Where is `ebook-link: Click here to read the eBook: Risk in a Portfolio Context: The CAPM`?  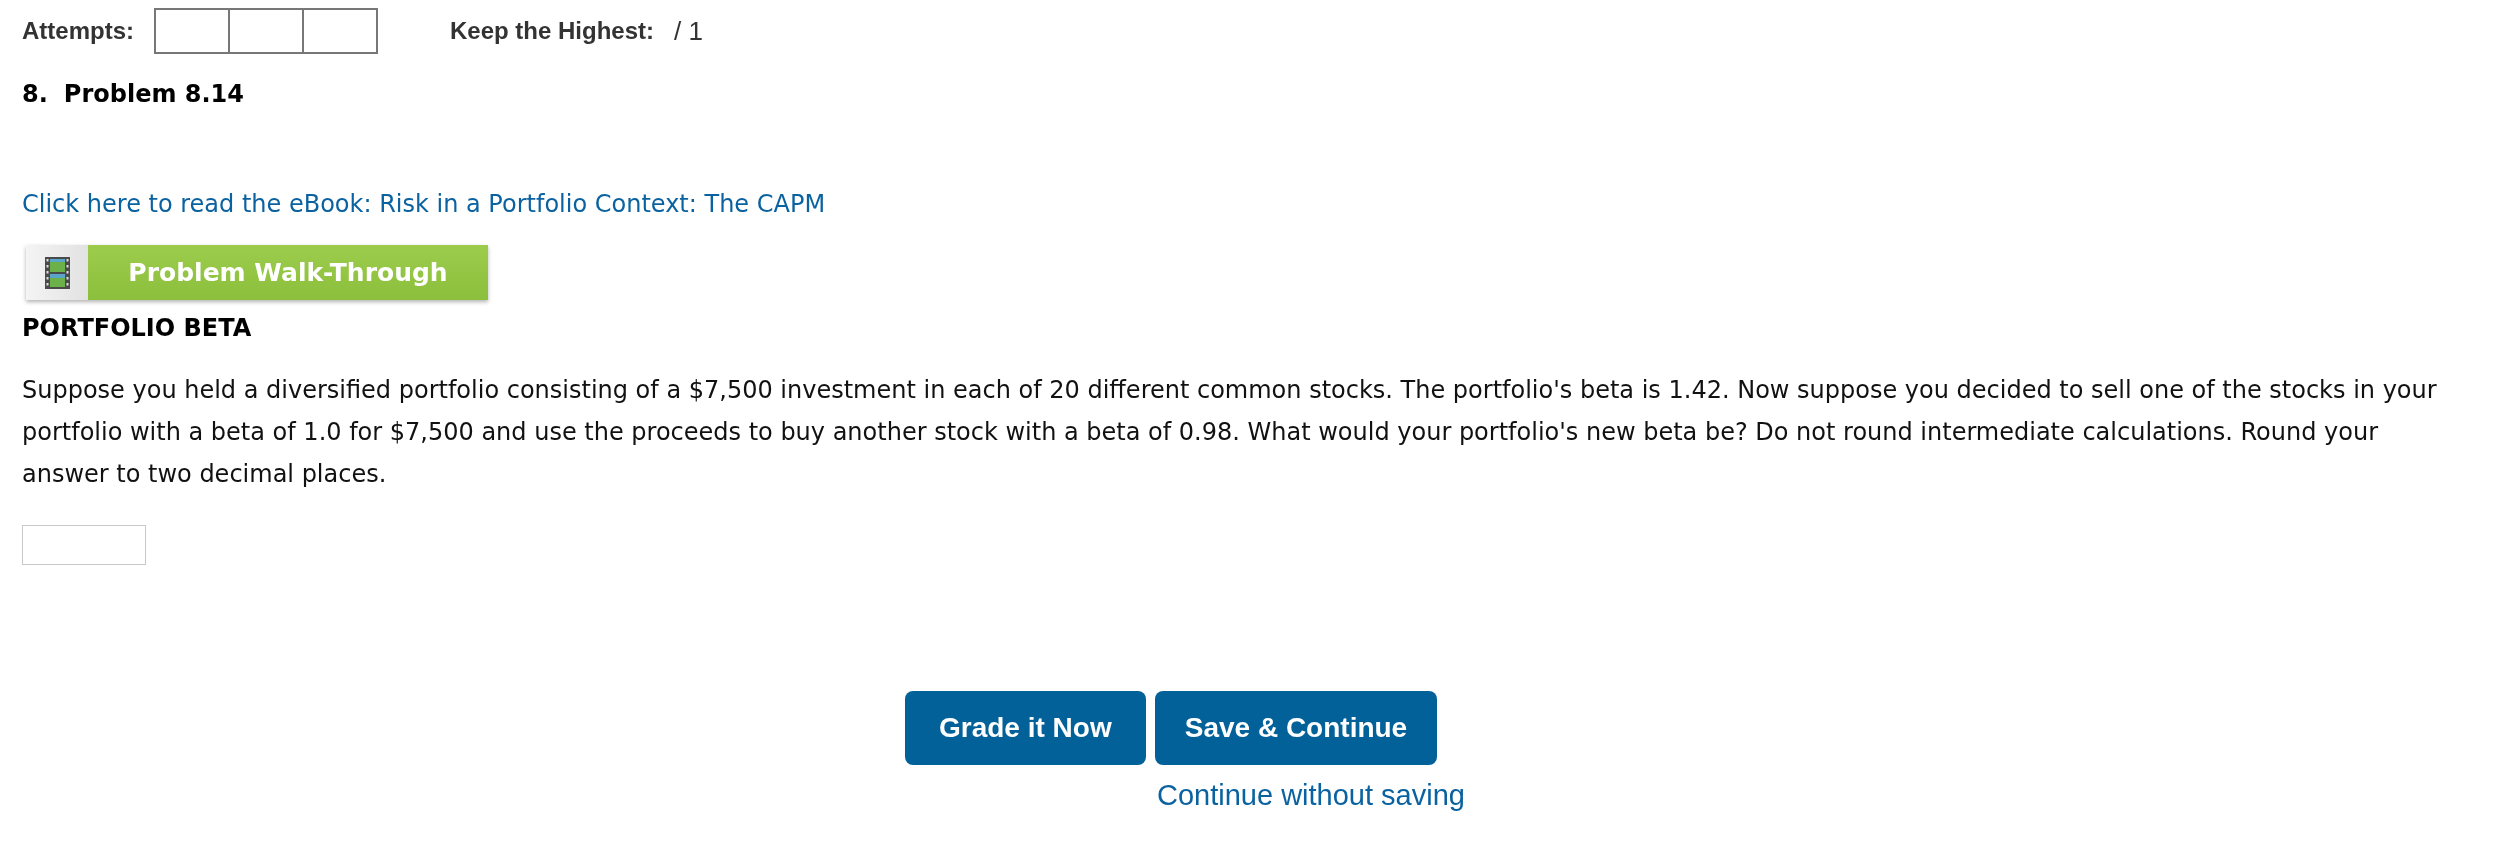
ebook-link: Click here to read the eBook: Risk in a Portfolio Context: The CAPM is located at coordinates (424, 204).